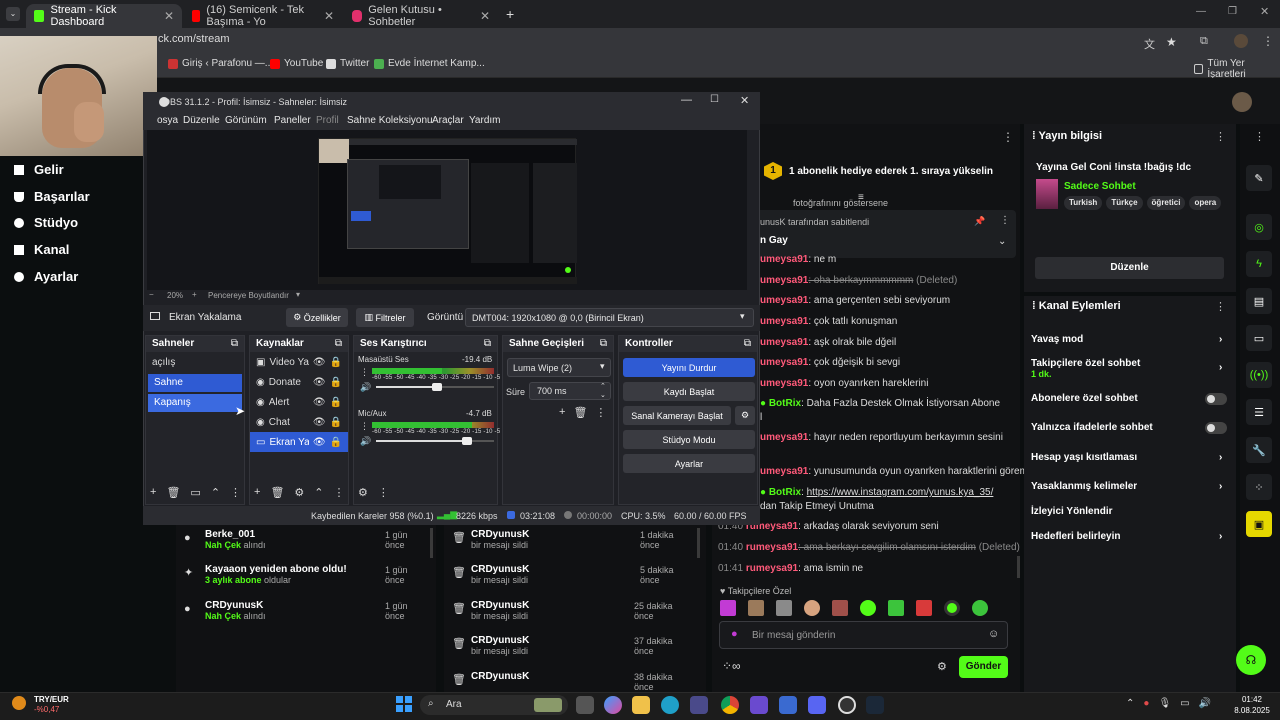 This screenshot has width=1280, height=720. I want to click on channel-menu-icon: ⋮, so click(364, 426).